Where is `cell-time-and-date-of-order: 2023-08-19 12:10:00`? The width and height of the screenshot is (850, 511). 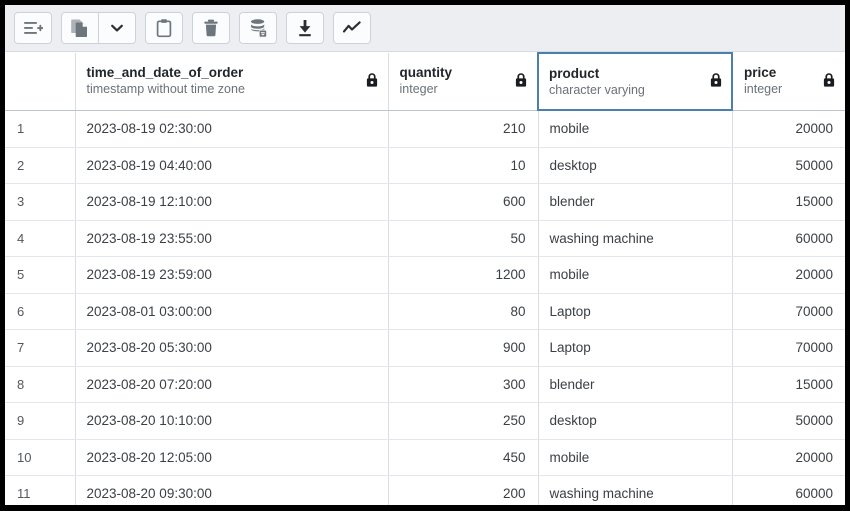
cell-time-and-date-of-order: 2023-08-19 12:10:00 is located at coordinates (232, 202).